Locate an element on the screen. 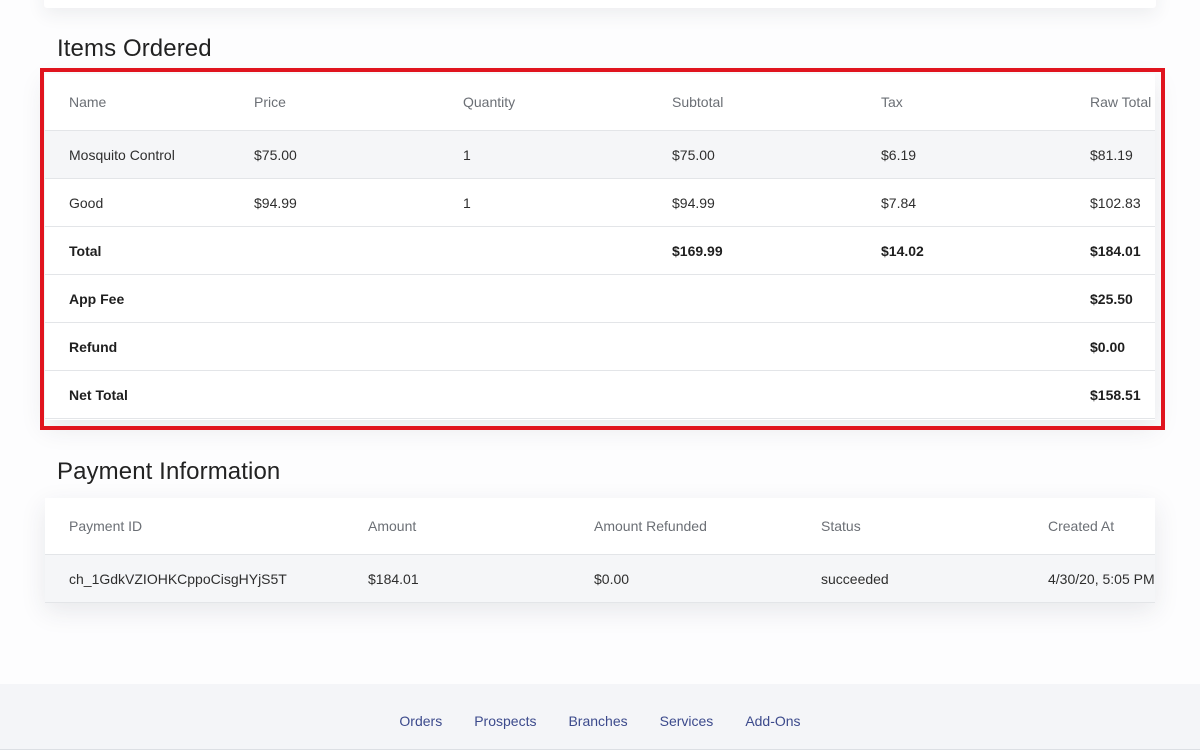 This screenshot has height=750, width=1200. payment-created-at: 4/30/20, 5:05 PM is located at coordinates (1089, 578).